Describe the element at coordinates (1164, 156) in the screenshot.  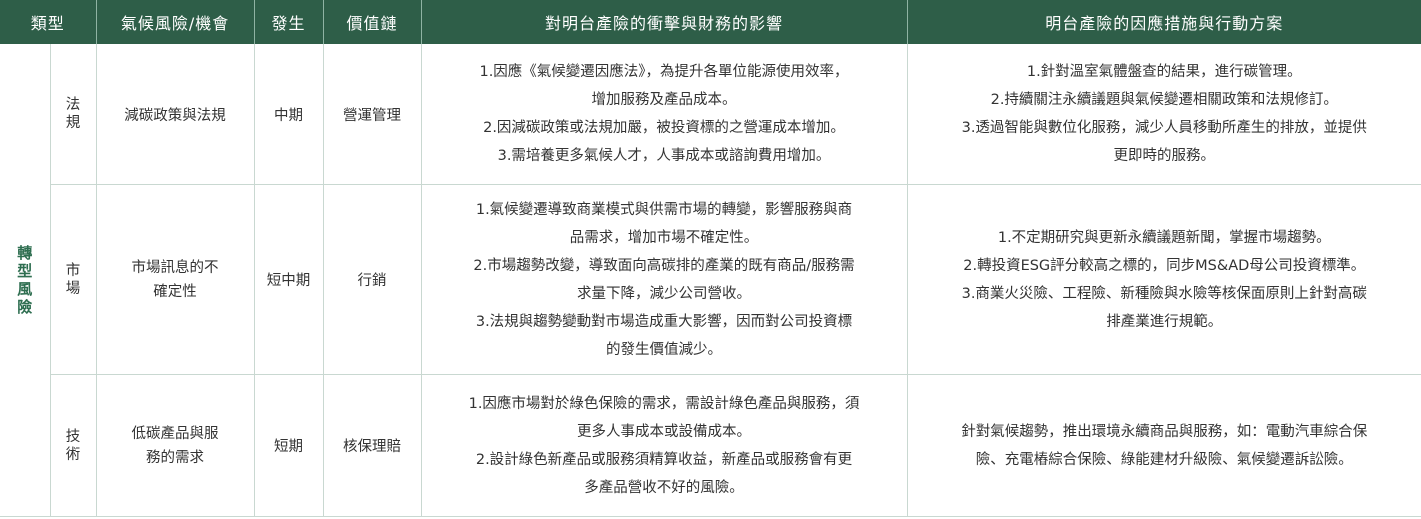
I see `action-line: 更即時的服務。` at that location.